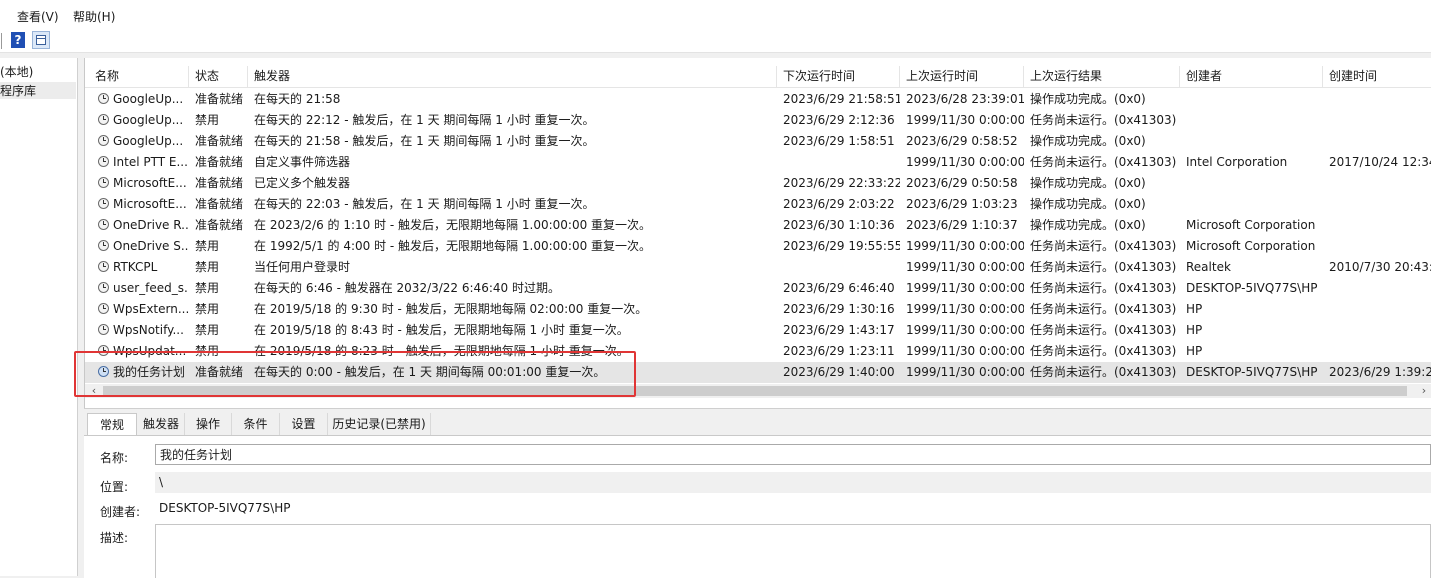 The width and height of the screenshot is (1431, 578). Describe the element at coordinates (1380, 372) in the screenshot. I see `cell-created: 2023/6/29 1:39:23` at that location.